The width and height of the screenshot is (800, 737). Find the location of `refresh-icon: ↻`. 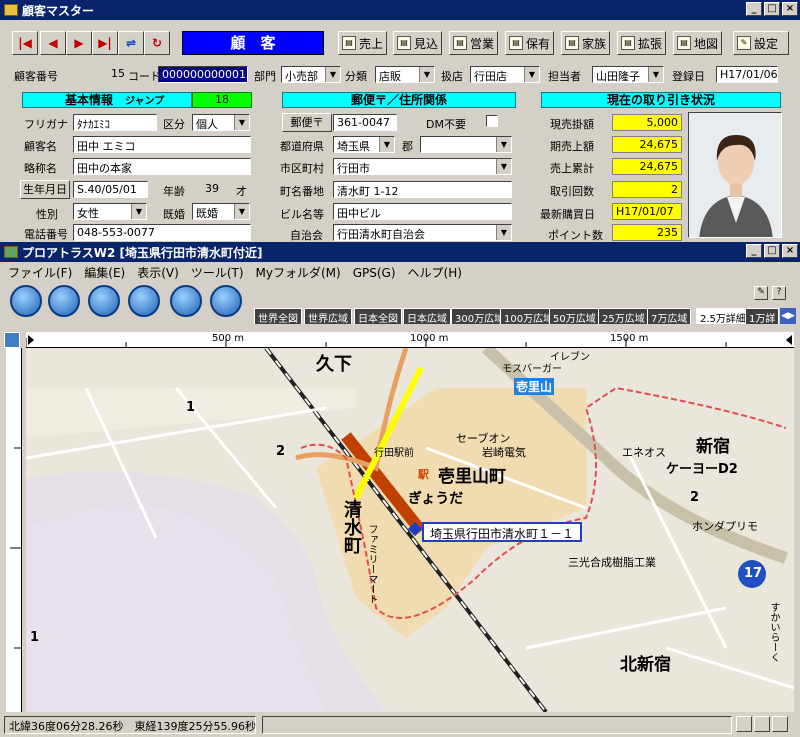

refresh-icon: ↻ is located at coordinates (157, 43).